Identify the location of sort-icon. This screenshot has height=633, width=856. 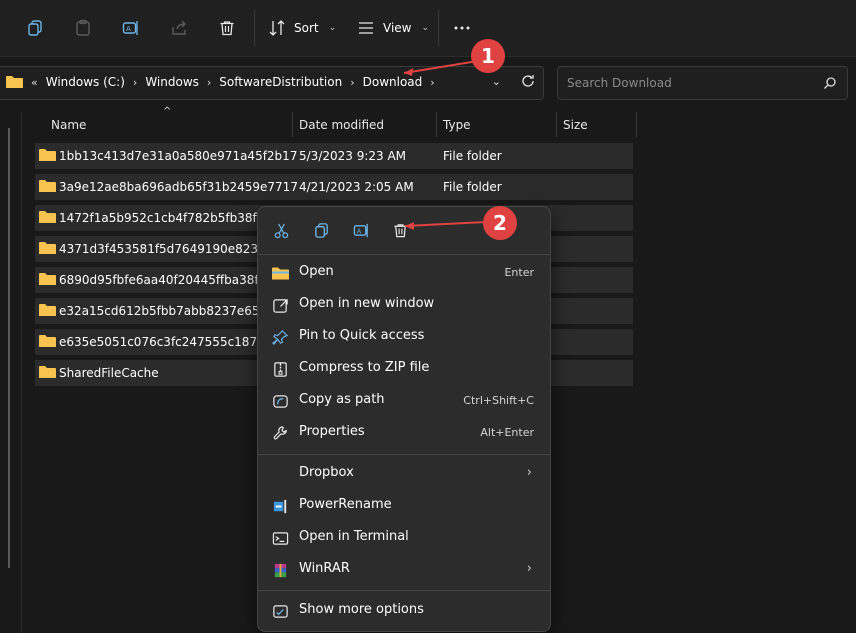
(277, 28).